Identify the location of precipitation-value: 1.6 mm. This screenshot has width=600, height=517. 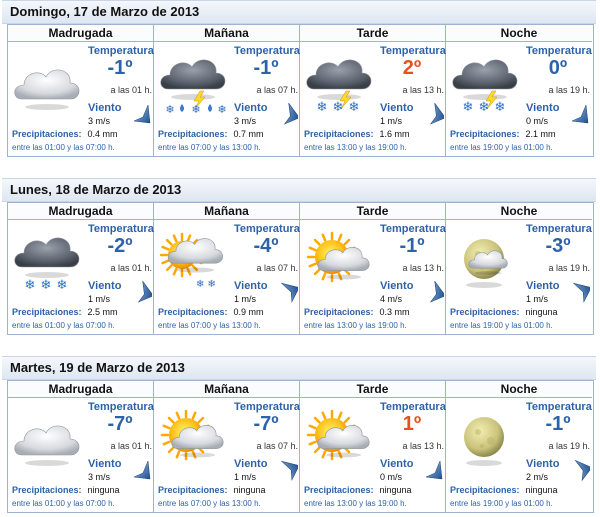
(394, 134).